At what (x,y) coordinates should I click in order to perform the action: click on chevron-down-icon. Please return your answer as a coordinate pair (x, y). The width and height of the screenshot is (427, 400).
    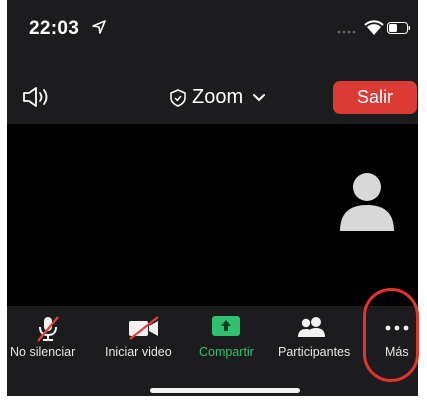
    Looking at the image, I should click on (259, 97).